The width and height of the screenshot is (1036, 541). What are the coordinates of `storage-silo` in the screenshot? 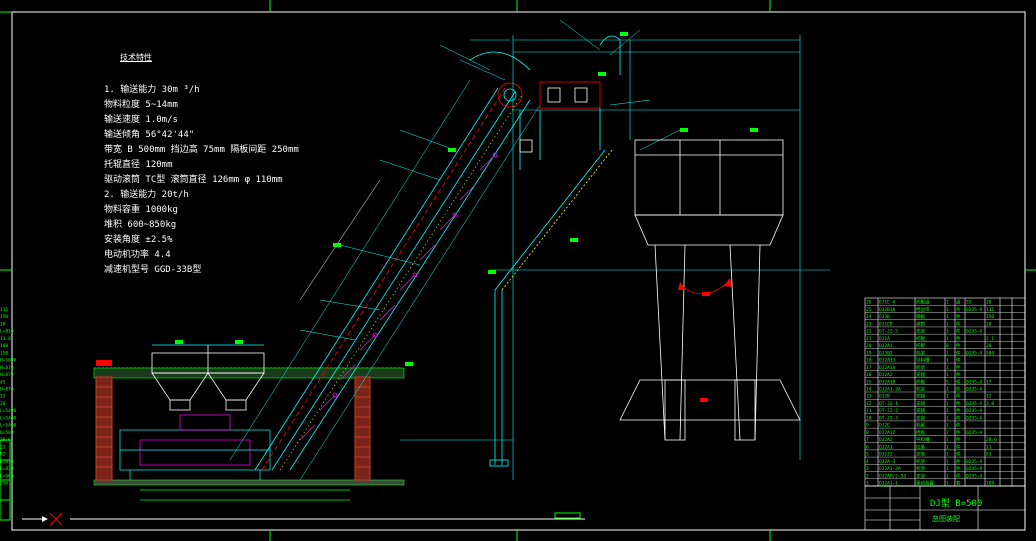 It's located at (710, 290).